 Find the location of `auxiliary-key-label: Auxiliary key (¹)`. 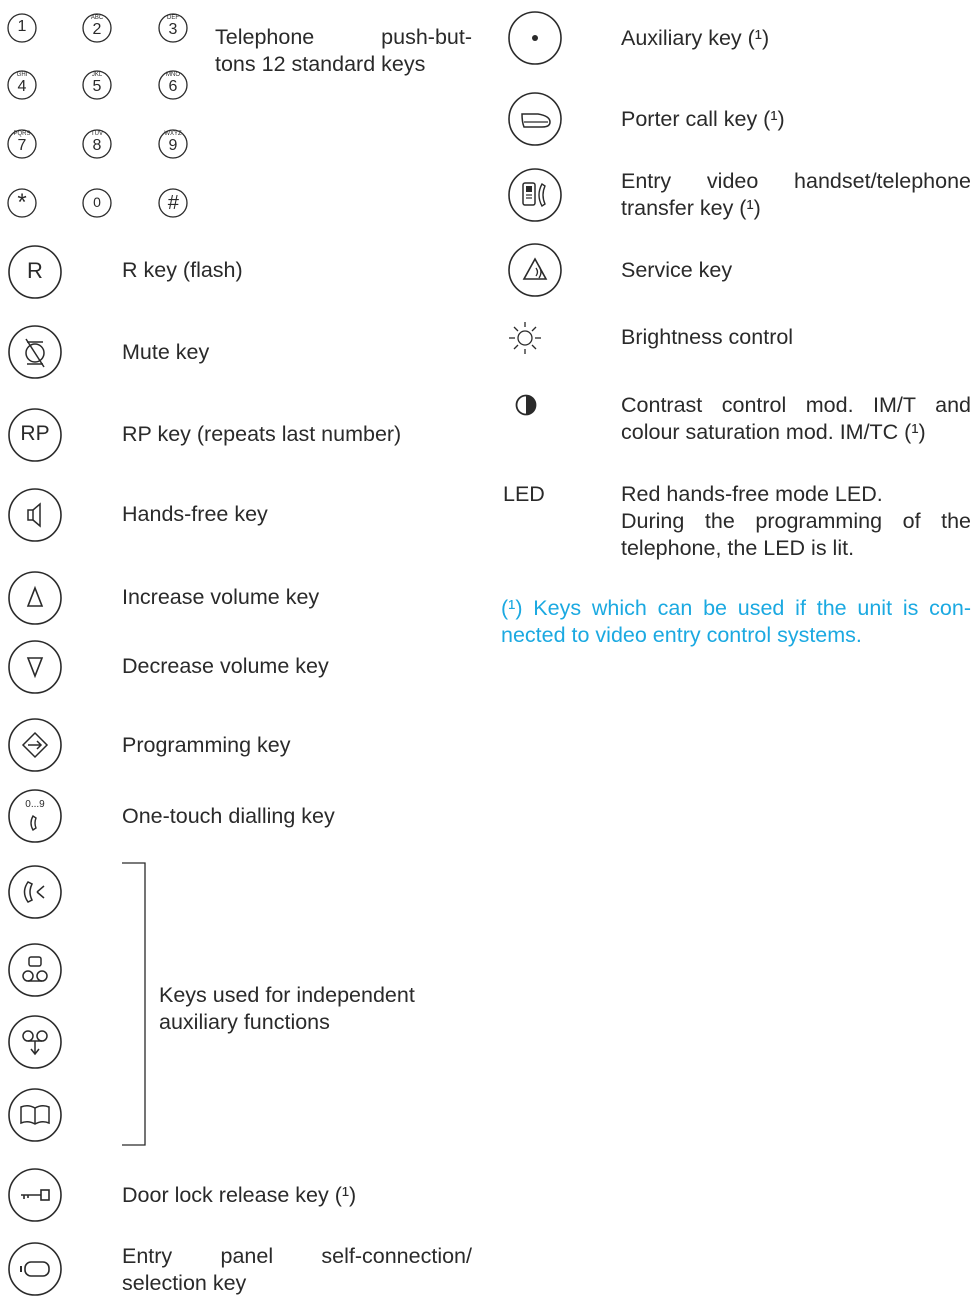

auxiliary-key-label: Auxiliary key (¹) is located at coordinates (695, 38).